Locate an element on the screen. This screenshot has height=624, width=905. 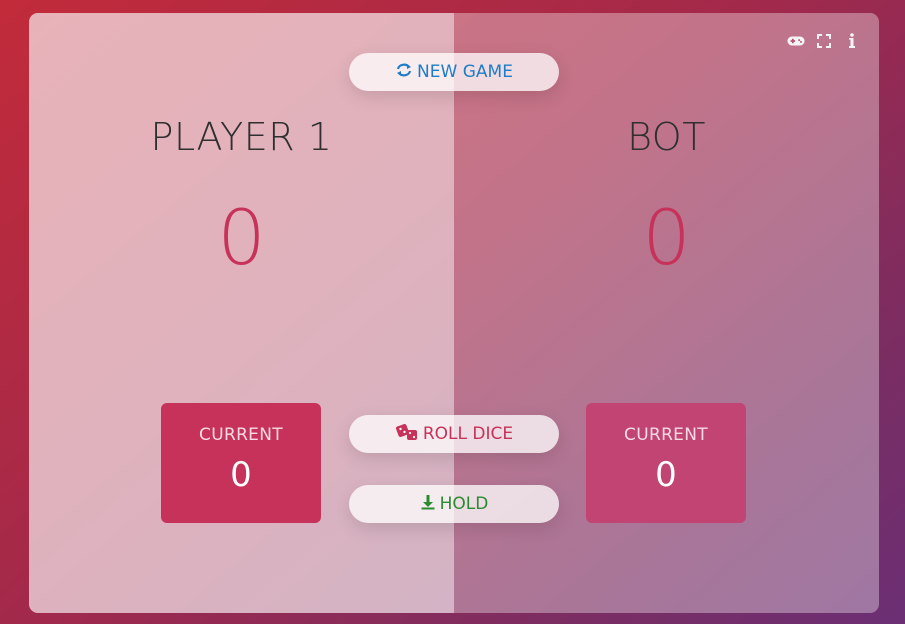
player-1-name: PLAYER 1 is located at coordinates (241, 137).